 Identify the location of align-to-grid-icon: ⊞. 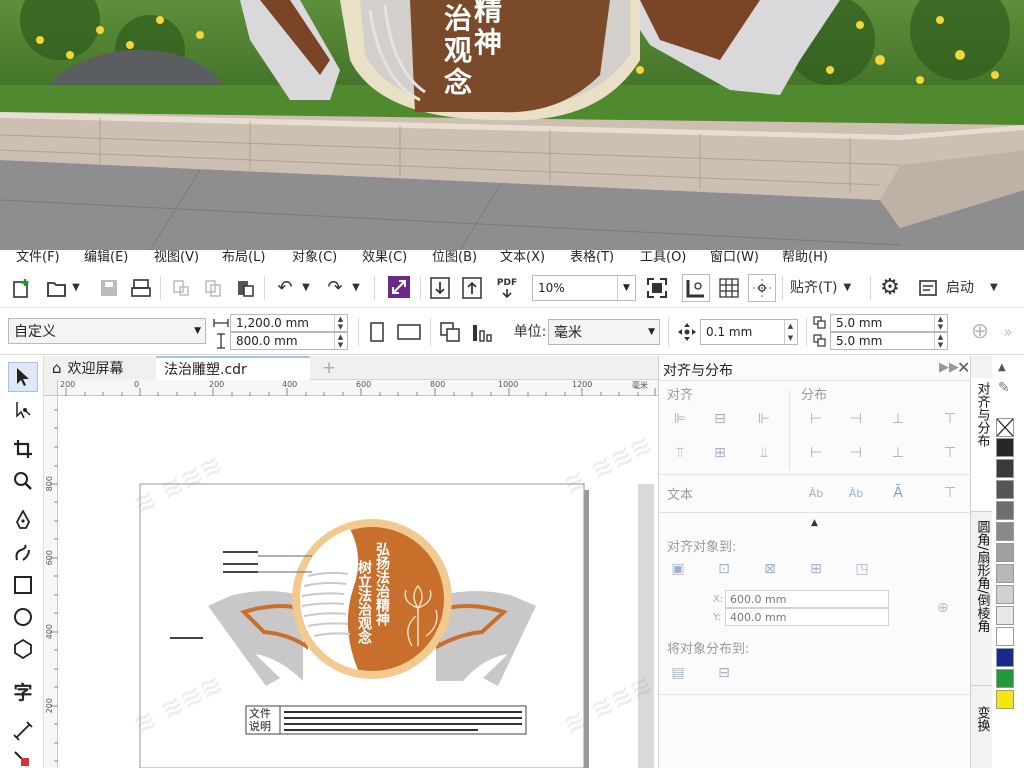
(816, 569).